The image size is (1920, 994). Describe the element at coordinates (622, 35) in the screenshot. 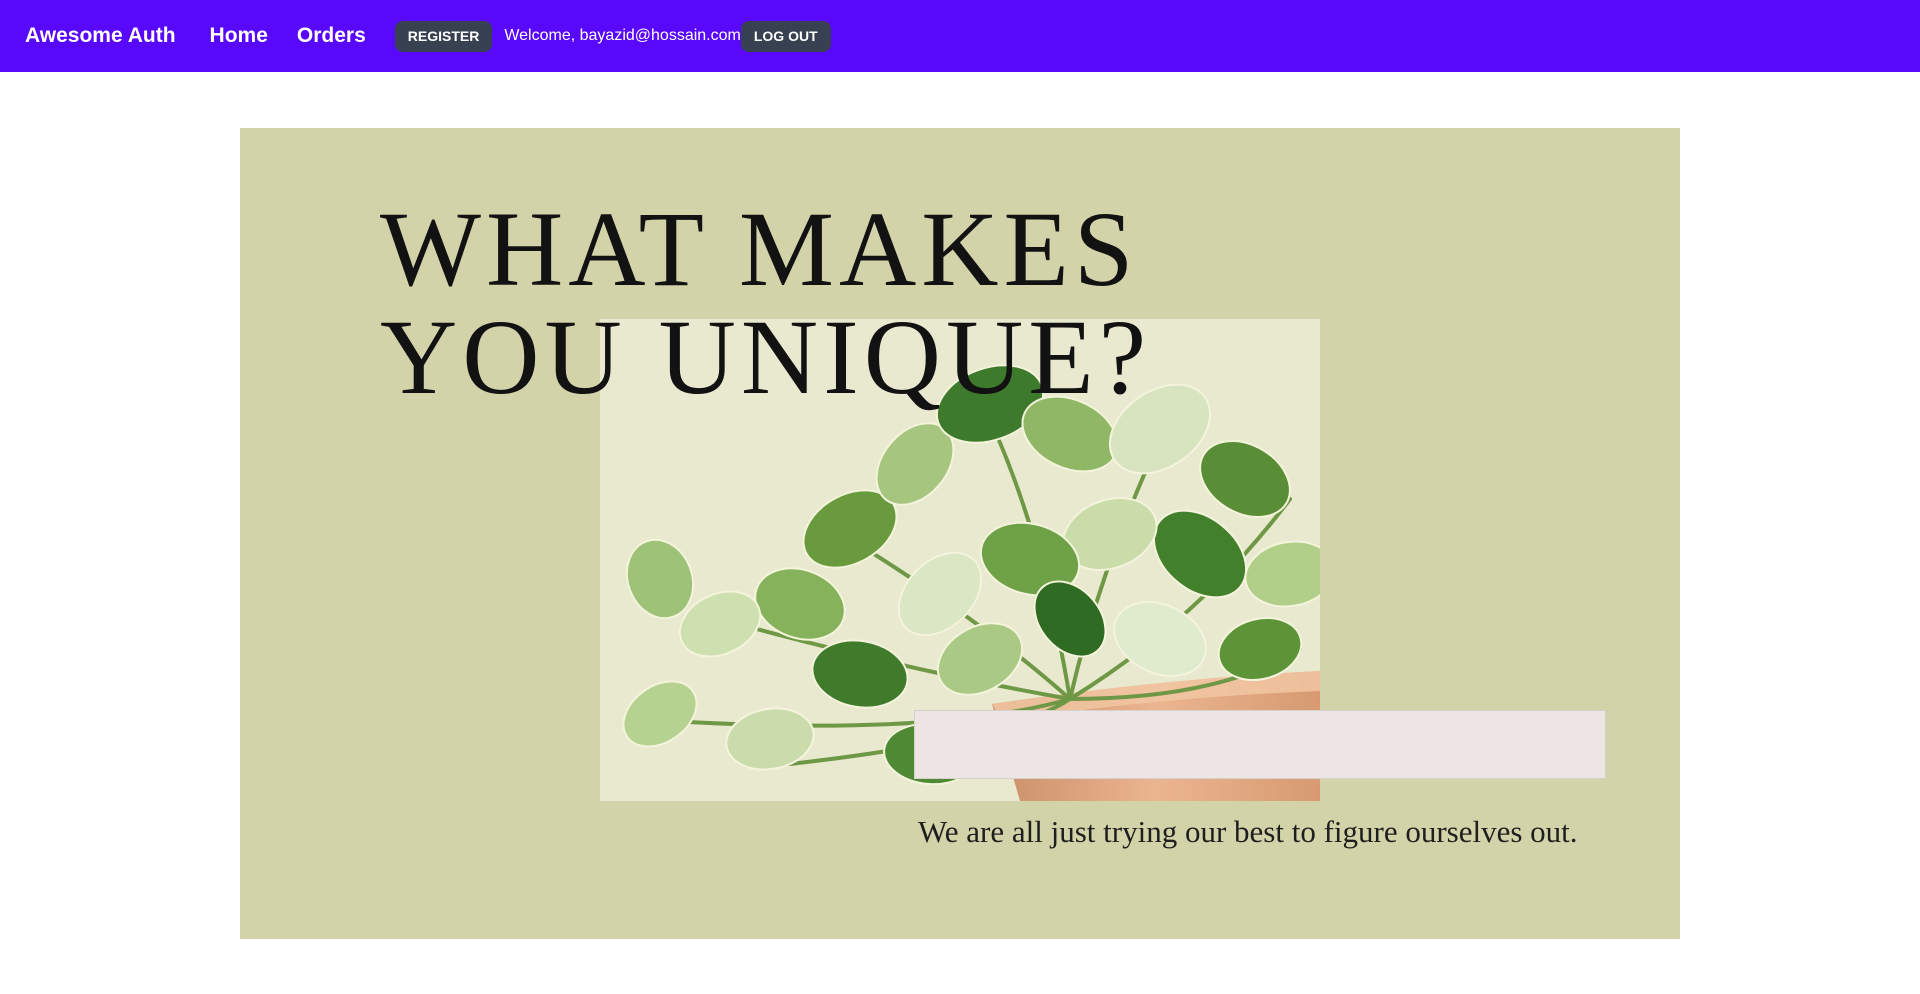

I see `welcome-text: Welcome, bayazid@hossain.com` at that location.